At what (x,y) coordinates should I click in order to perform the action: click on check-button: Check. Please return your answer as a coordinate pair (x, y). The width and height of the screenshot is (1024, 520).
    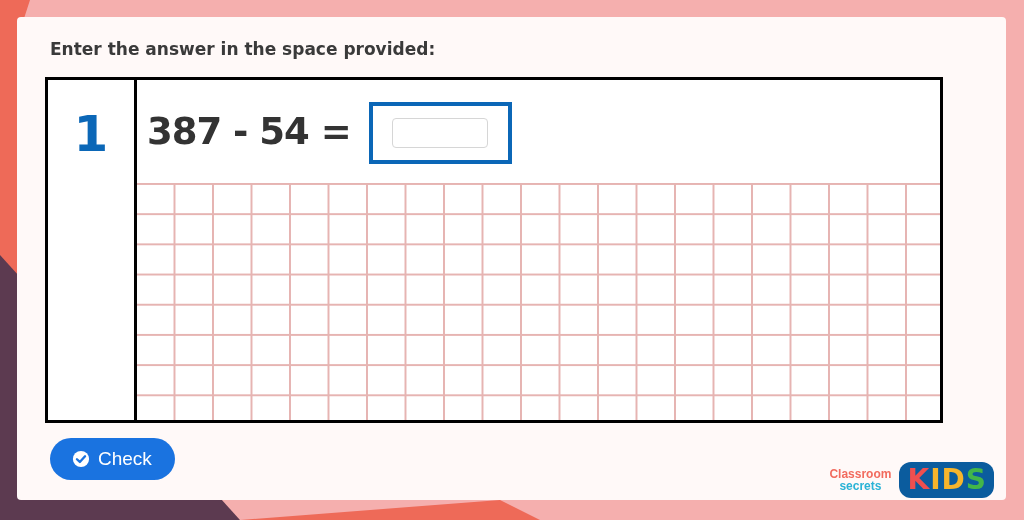
    Looking at the image, I should click on (112, 459).